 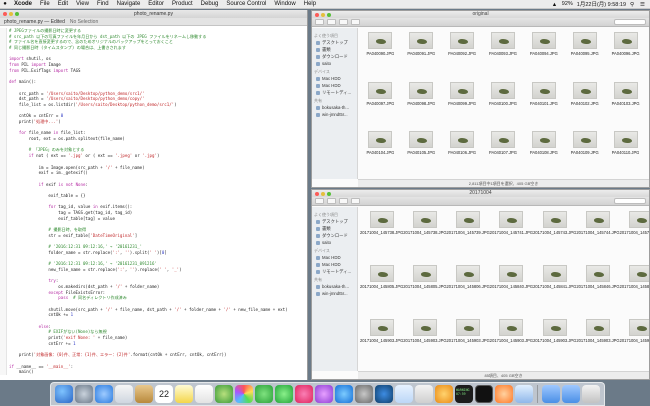 What do you see at coordinates (625, 153) in the screenshot?
I see `file-item: PA040110.JPG` at bounding box center [625, 153].